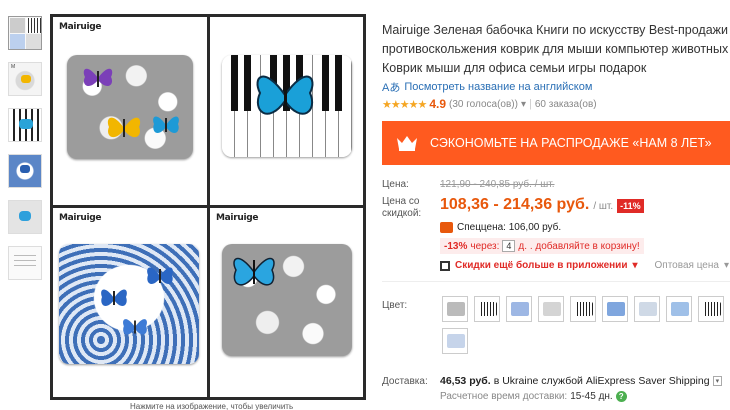 Image resolution: width=730 pixels, height=410 pixels. What do you see at coordinates (579, 246) in the screenshot?
I see `bulk-discount-text: д. . добавляйте в корзину!` at bounding box center [579, 246].